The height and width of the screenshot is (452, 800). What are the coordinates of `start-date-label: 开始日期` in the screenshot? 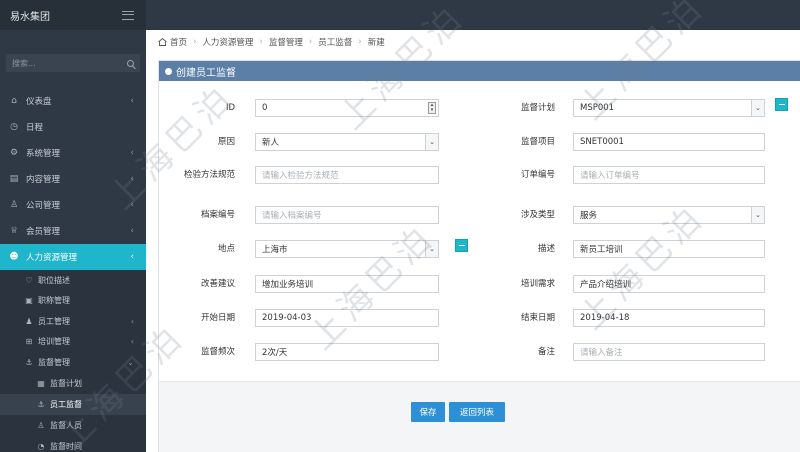 It's located at (217, 318).